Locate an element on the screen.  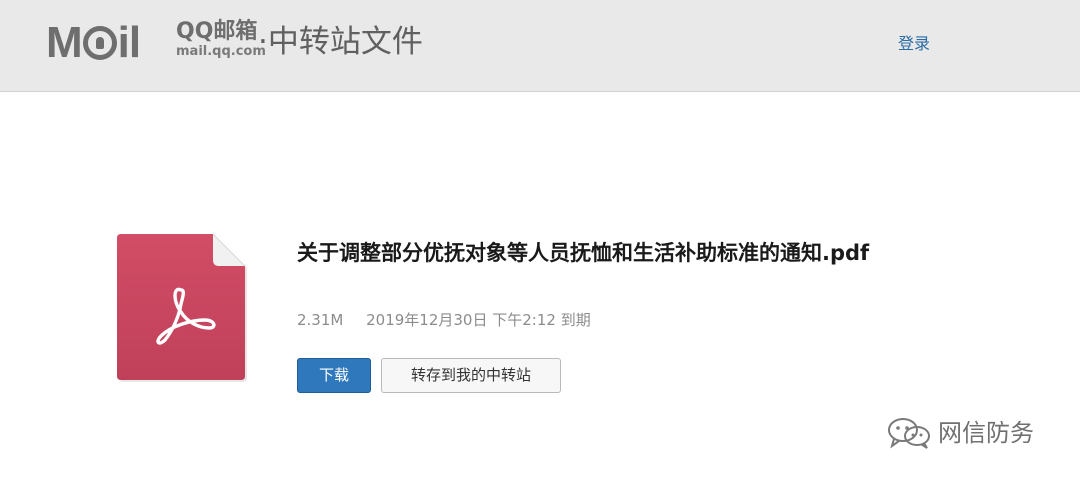
qq-mail-logo: Mil QQ邮箱 mail.qq.com ·中转站文件 is located at coordinates (256, 42).